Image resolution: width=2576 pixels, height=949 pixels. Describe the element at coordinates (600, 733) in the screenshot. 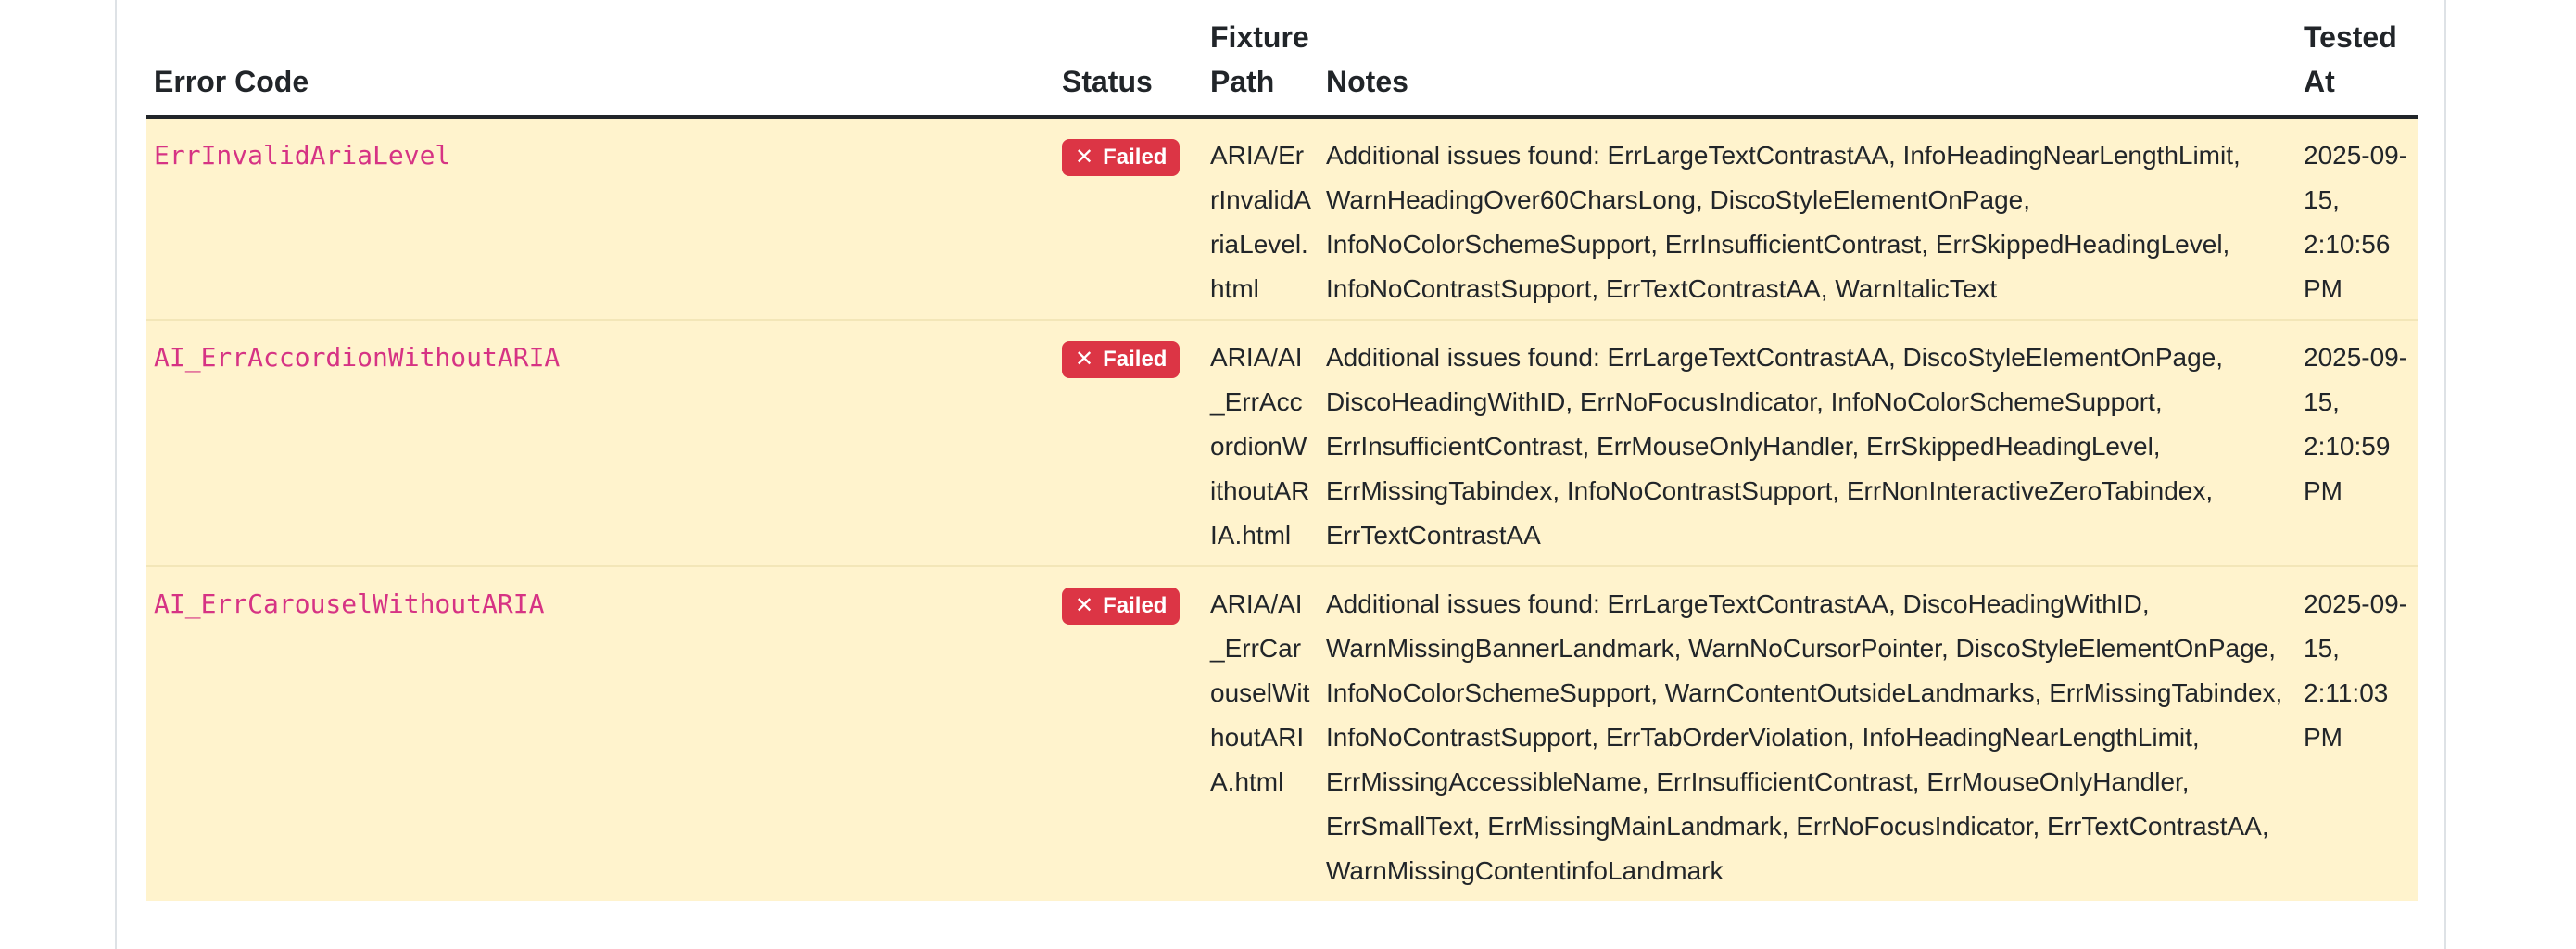

I see `cell-error-code: AI_ErrCarouselWithoutARIA` at that location.